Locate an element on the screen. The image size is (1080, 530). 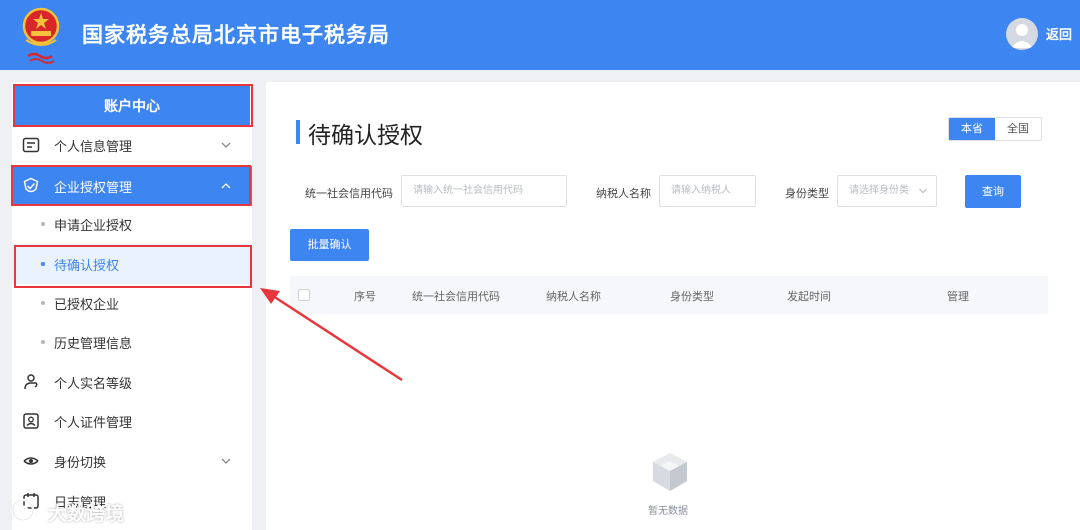
taxpayer-name-label: 纳税人名称 is located at coordinates (623, 193).